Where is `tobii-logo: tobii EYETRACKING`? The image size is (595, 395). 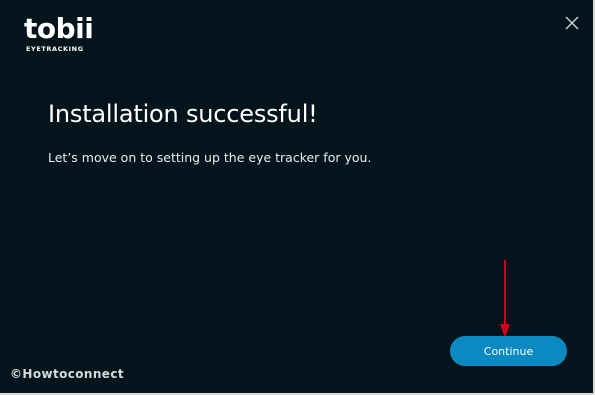
tobii-logo: tobii EYETRACKING is located at coordinates (61, 33).